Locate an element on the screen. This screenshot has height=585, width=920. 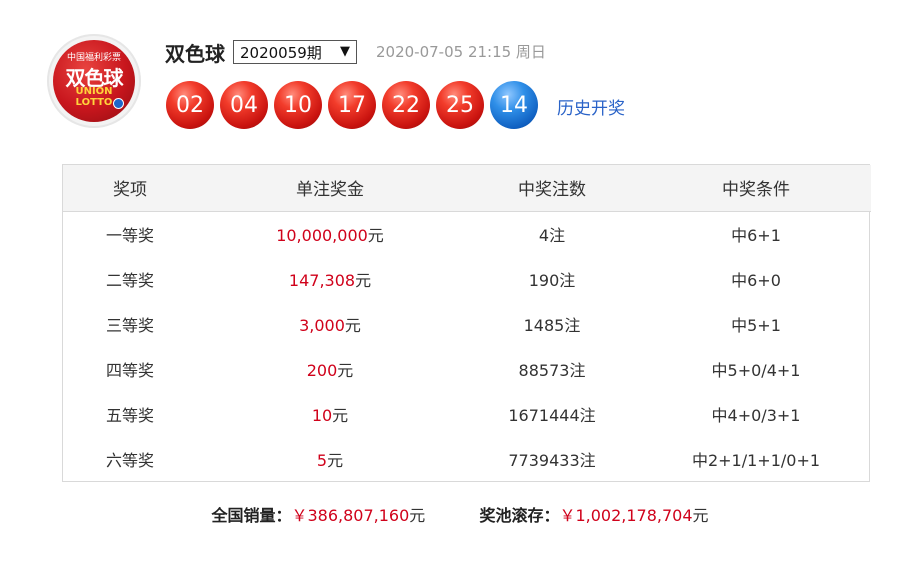
prize-amount: 3,000元 is located at coordinates (330, 323).